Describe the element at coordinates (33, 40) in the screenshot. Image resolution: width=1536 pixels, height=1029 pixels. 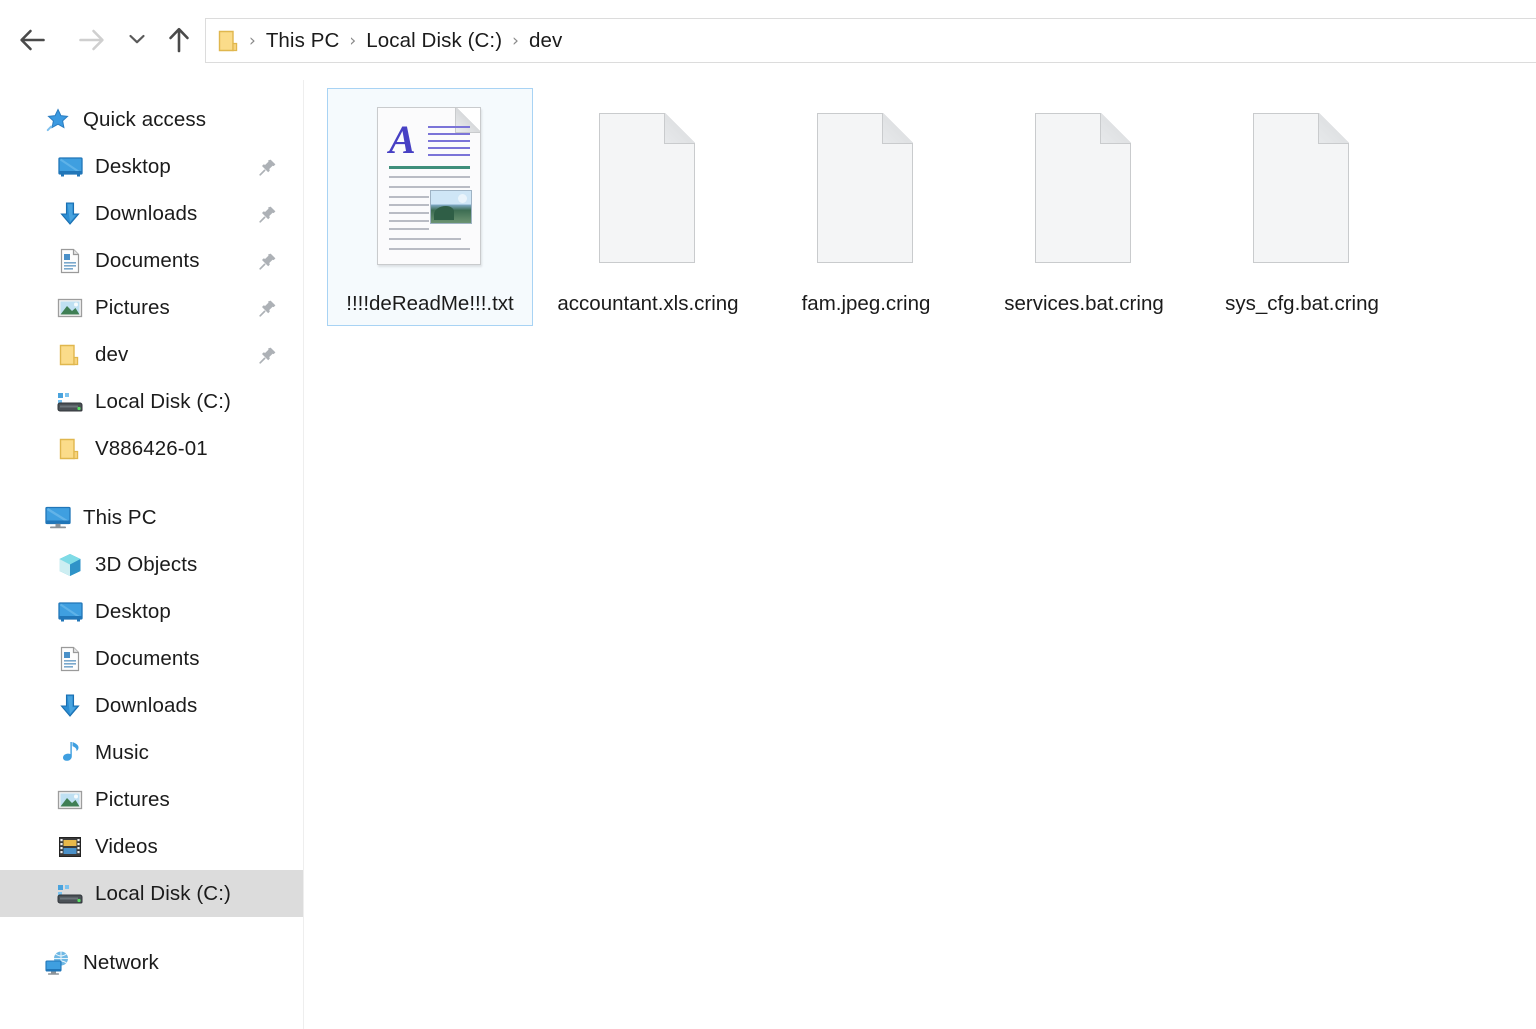
I see `back-button` at that location.